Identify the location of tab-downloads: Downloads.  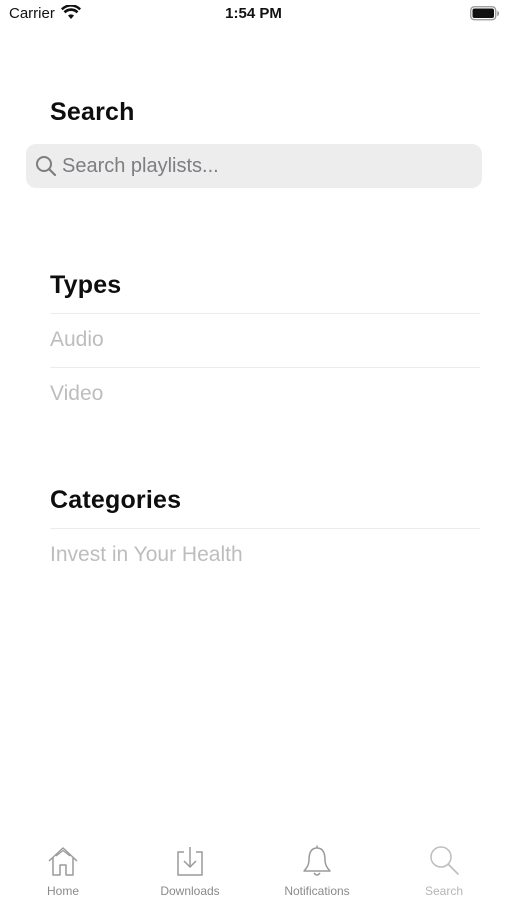
(190, 868).